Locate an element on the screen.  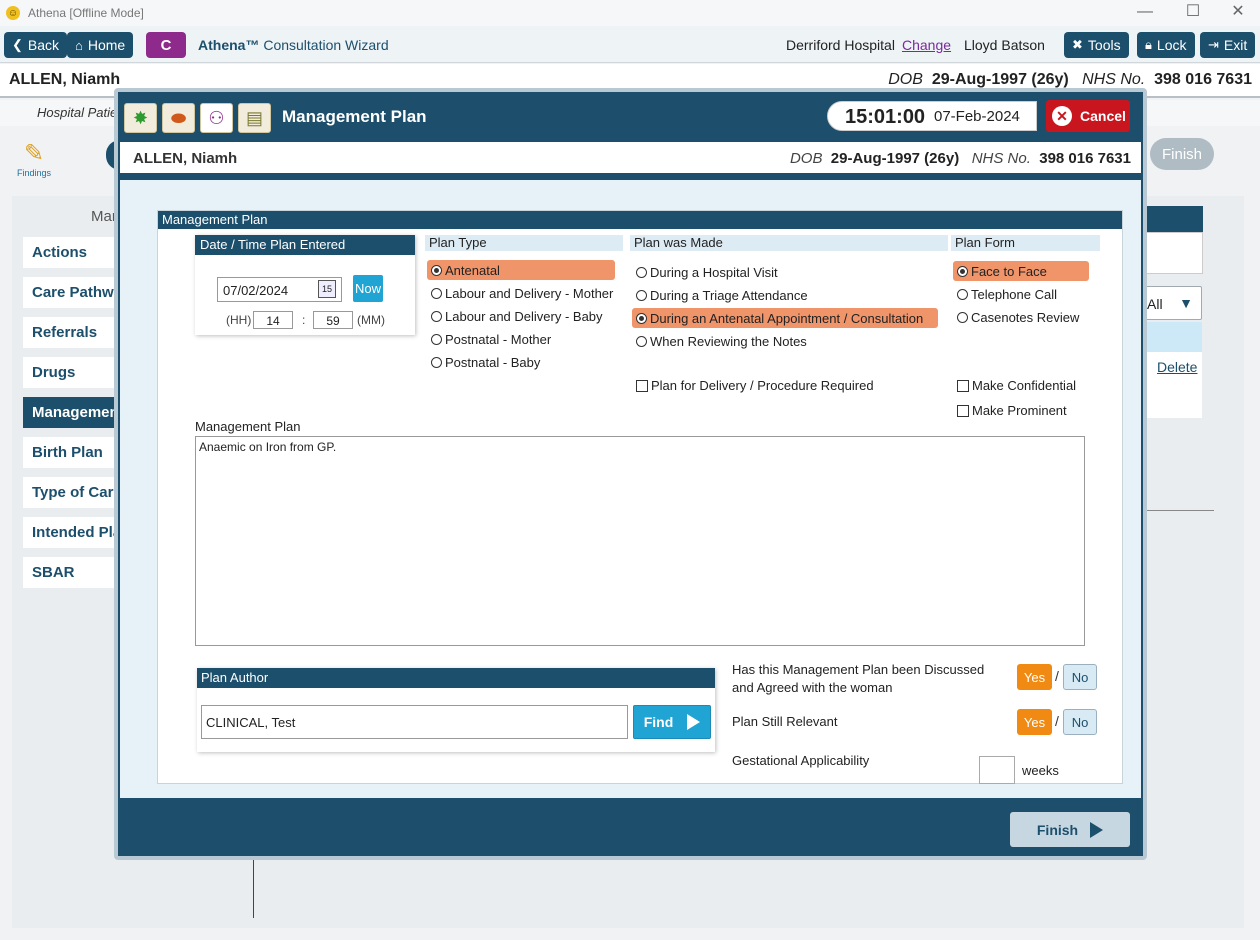
close-window-button: ✕ is located at coordinates (1237, 13).